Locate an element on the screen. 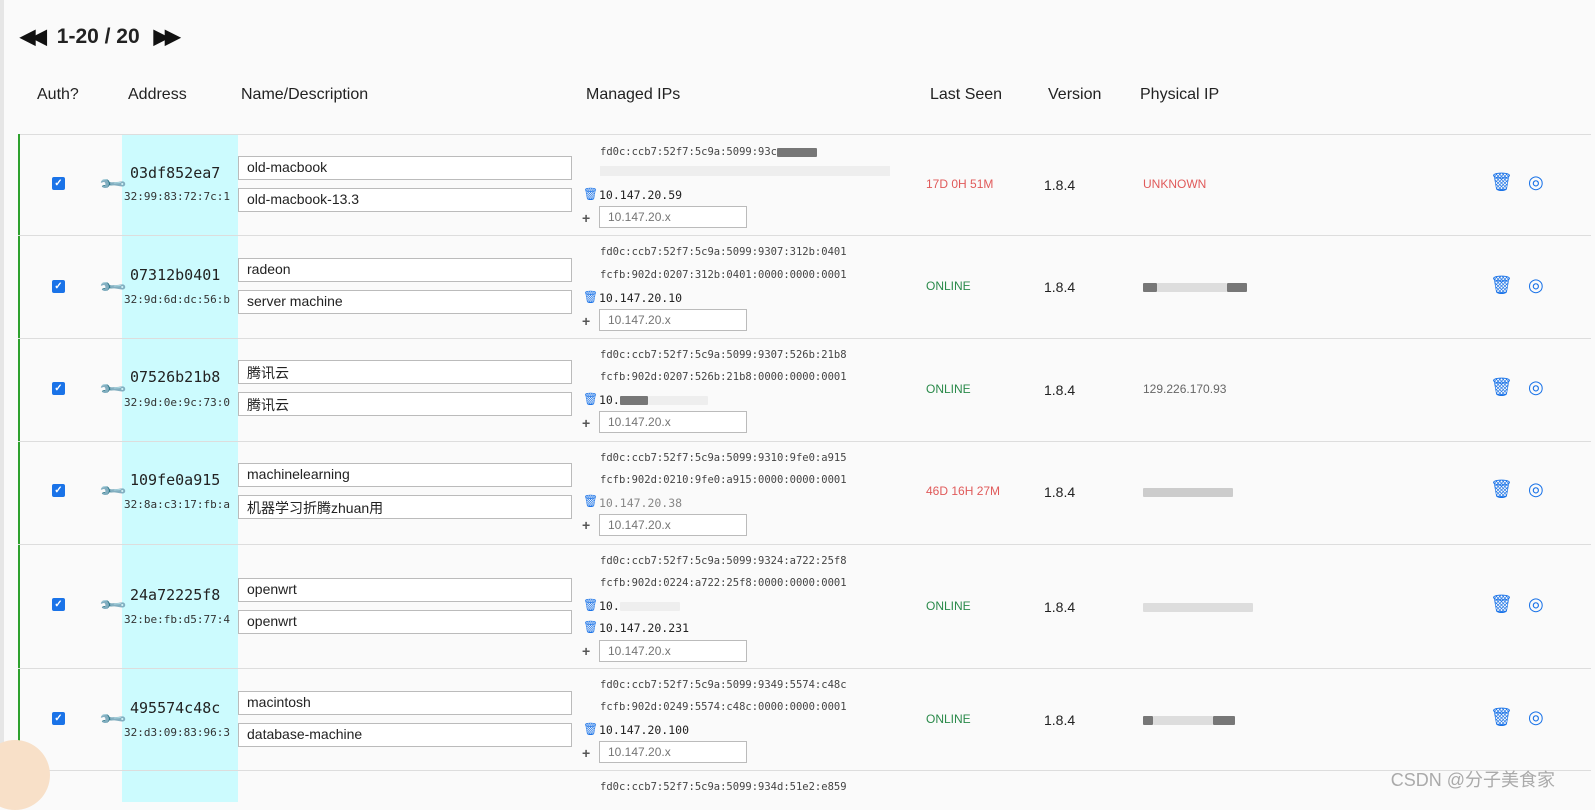 Image resolution: width=1595 pixels, height=810 pixels. previous-page-icon: ◀◀ is located at coordinates (33, 36).